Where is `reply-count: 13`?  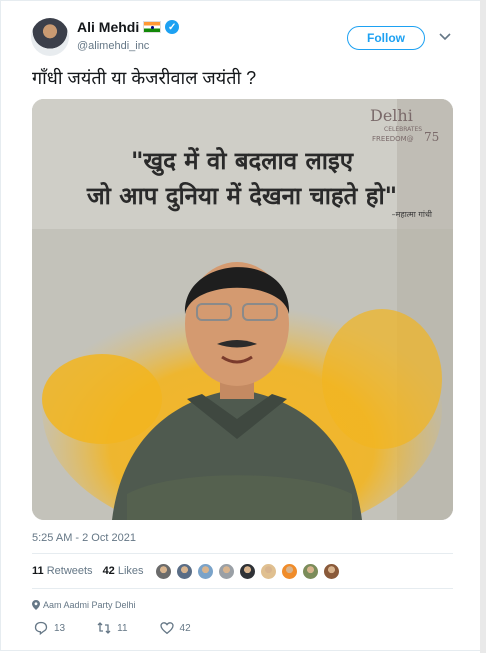
reply-count: 13 is located at coordinates (60, 628).